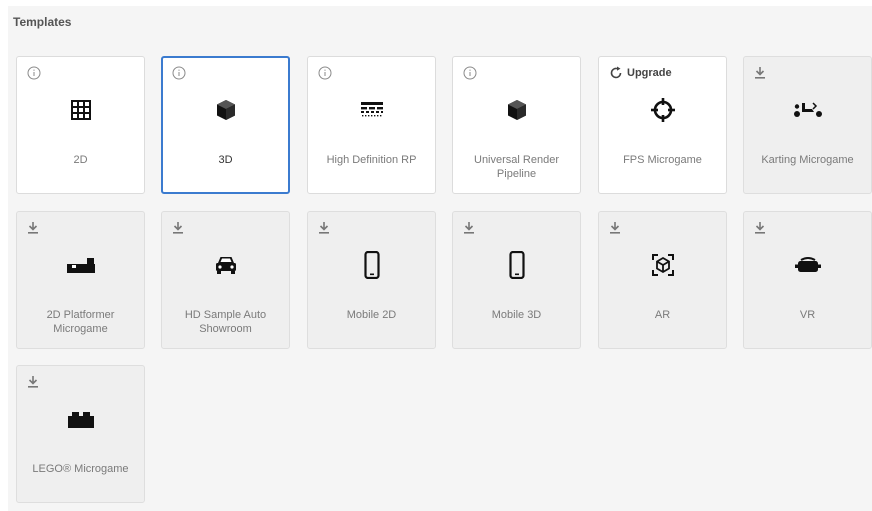  What do you see at coordinates (80, 160) in the screenshot?
I see `template-label: 2D` at bounding box center [80, 160].